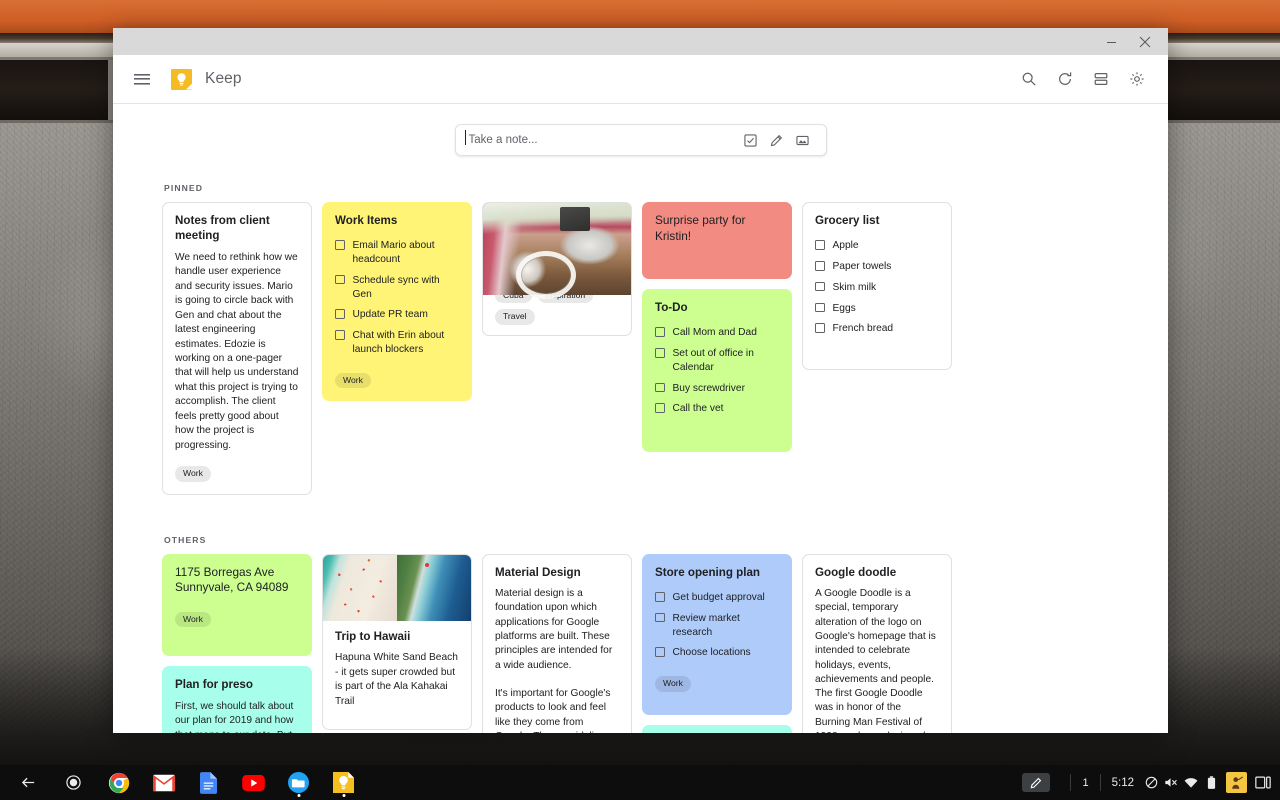 Image resolution: width=1280 pixels, height=800 pixels. I want to click on checklist-item: Choose locations, so click(717, 652).